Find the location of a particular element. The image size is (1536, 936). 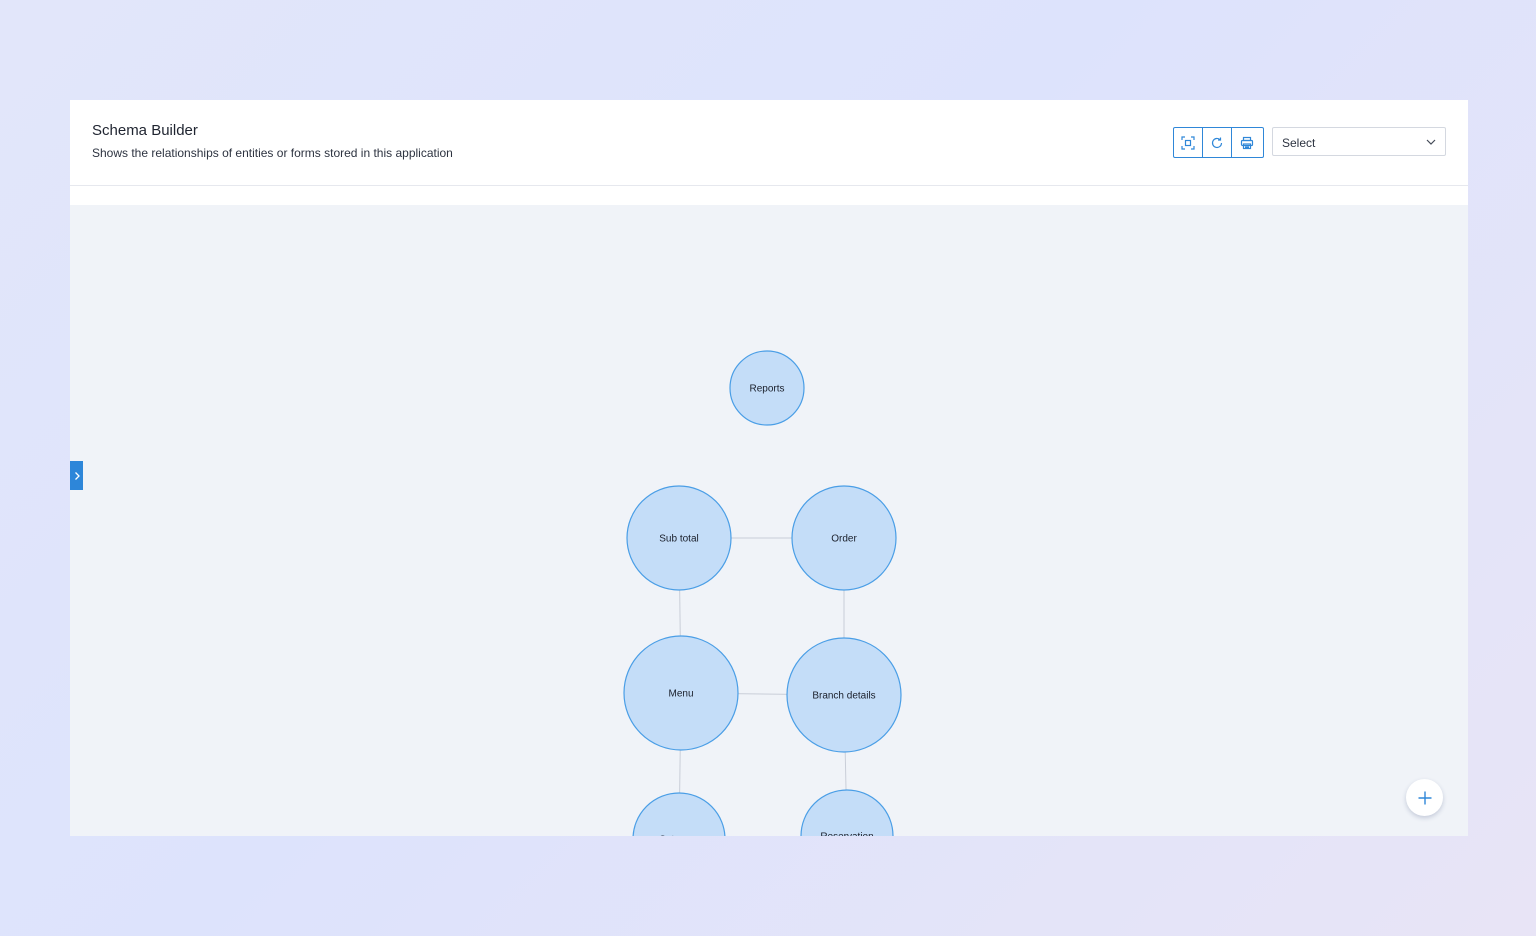

schema-select-dropdown: Select is located at coordinates (1359, 141).